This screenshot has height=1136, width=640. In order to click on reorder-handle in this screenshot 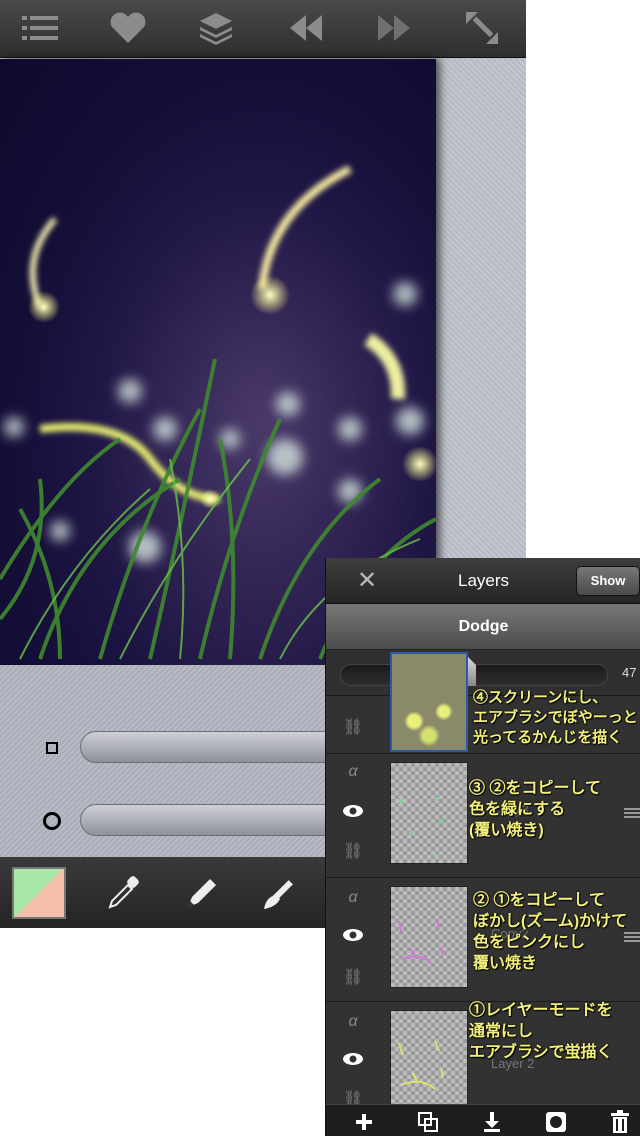, I will do `click(632, 813)`.